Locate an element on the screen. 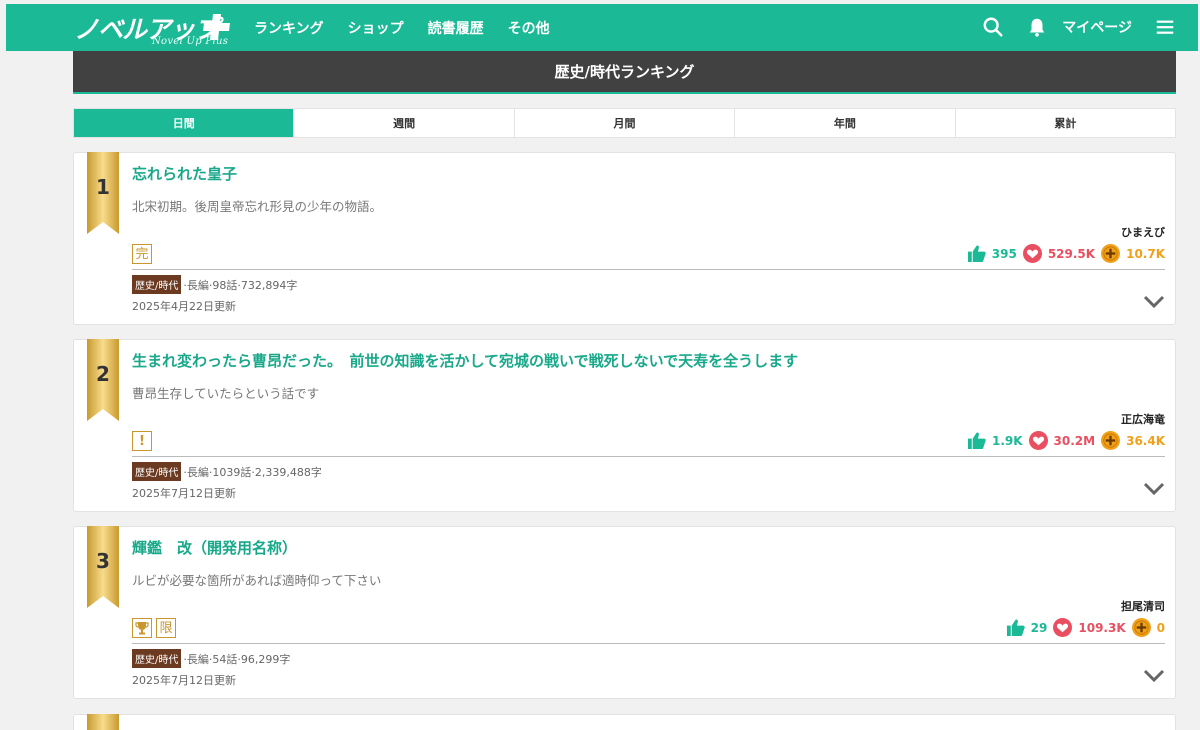 The width and height of the screenshot is (1200, 730). tab-cumulative: 累計 is located at coordinates (1065, 123).